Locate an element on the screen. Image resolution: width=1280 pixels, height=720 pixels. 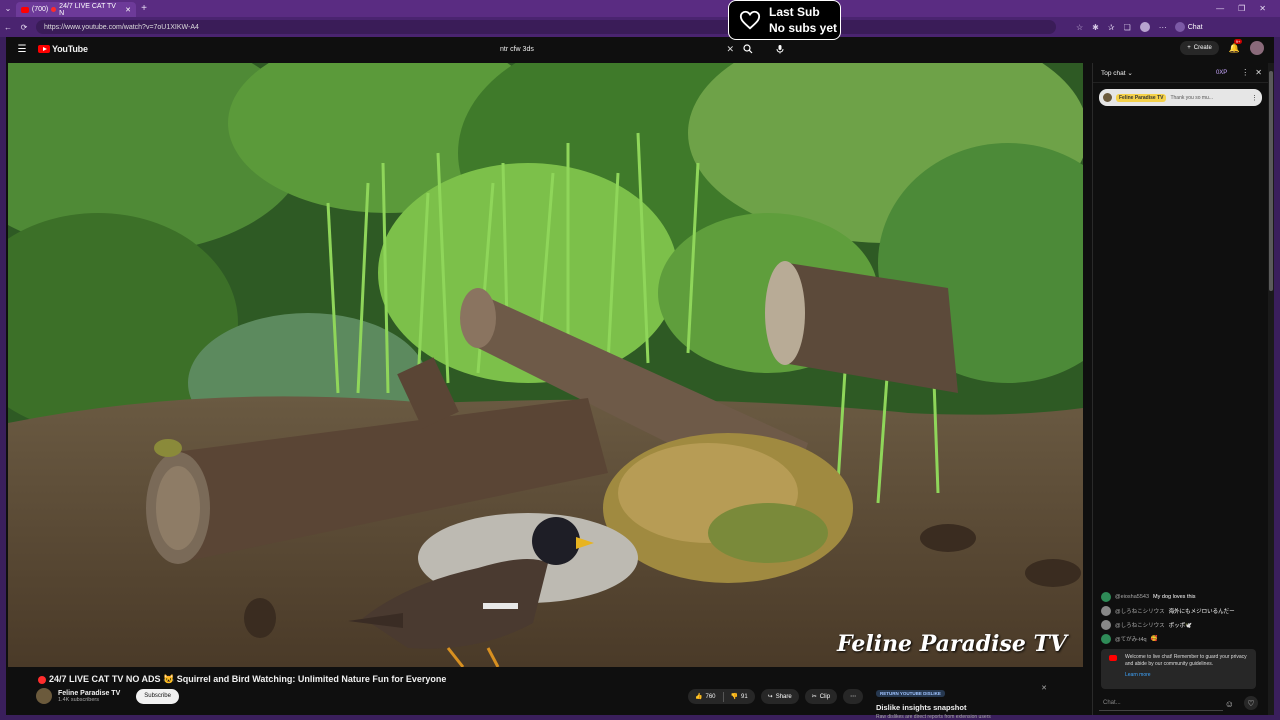
chat-message: @eiosha5543 My dog loves this is located at coordinates (1183, 597).